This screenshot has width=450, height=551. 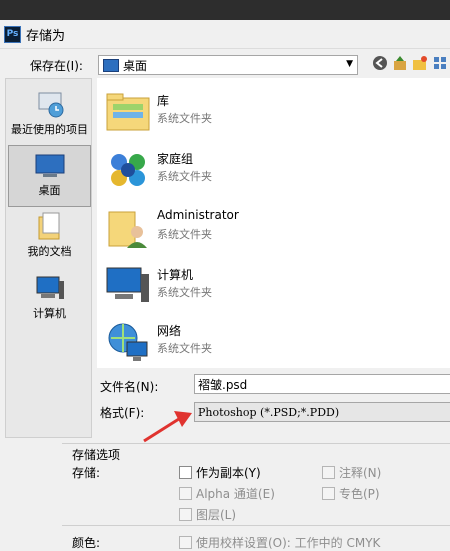 I want to click on file-name: 库, so click(x=163, y=101).